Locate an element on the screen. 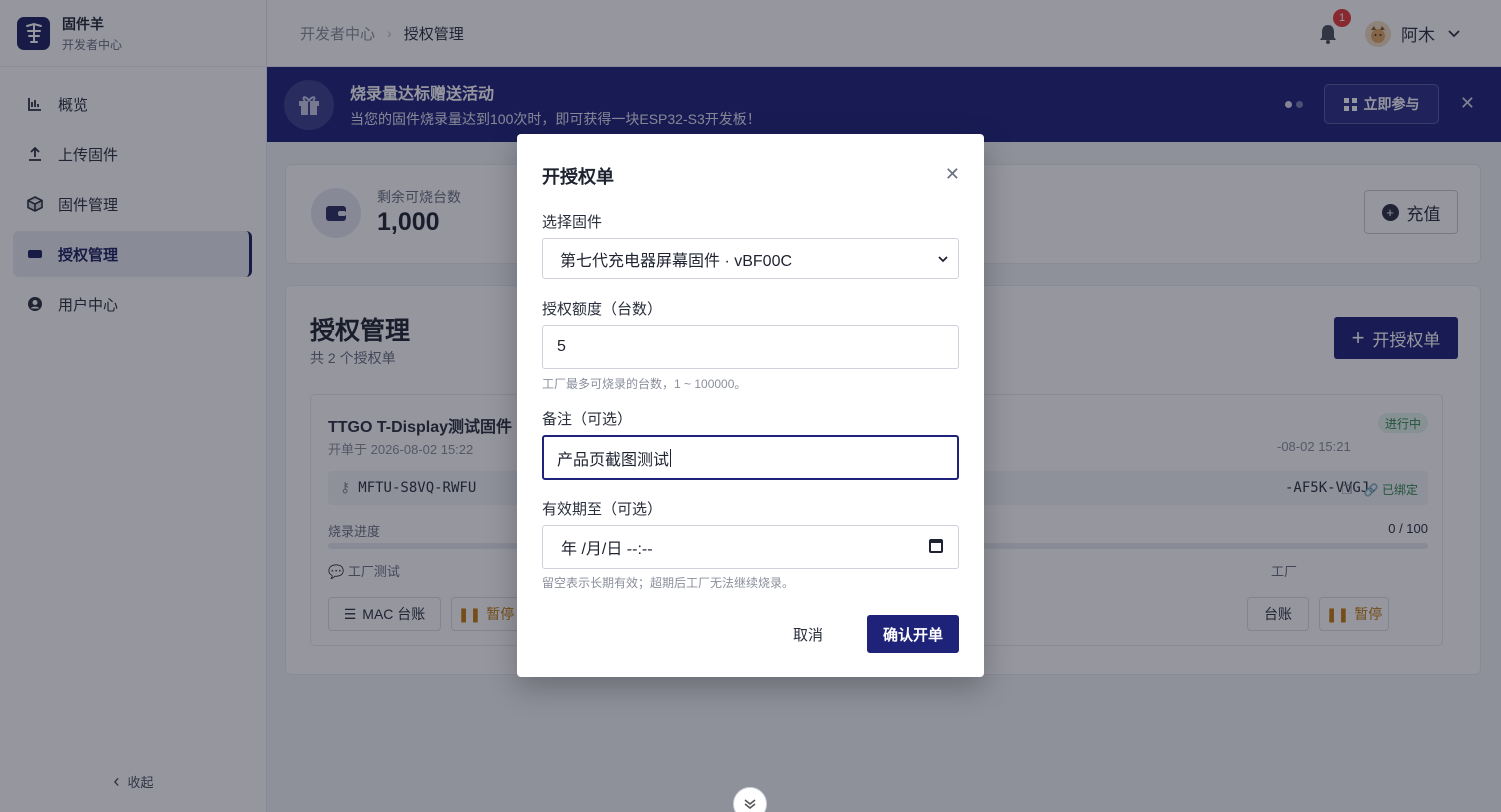 The width and height of the screenshot is (1501, 812). close-icon: ✕ is located at coordinates (952, 174).